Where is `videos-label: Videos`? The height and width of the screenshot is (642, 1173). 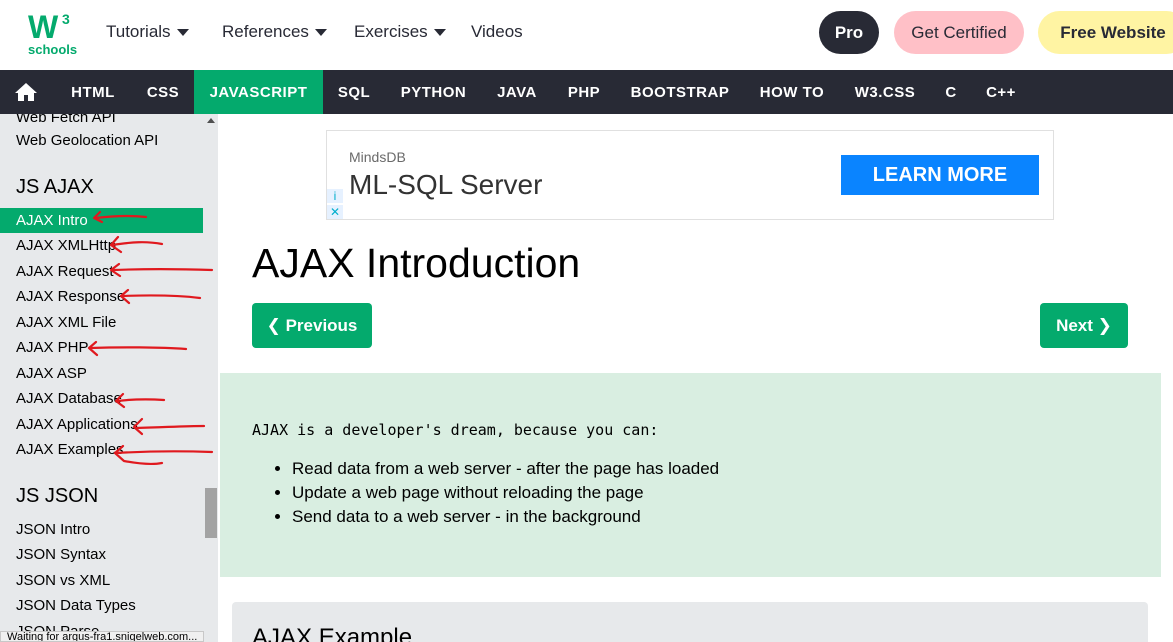 videos-label: Videos is located at coordinates (497, 31).